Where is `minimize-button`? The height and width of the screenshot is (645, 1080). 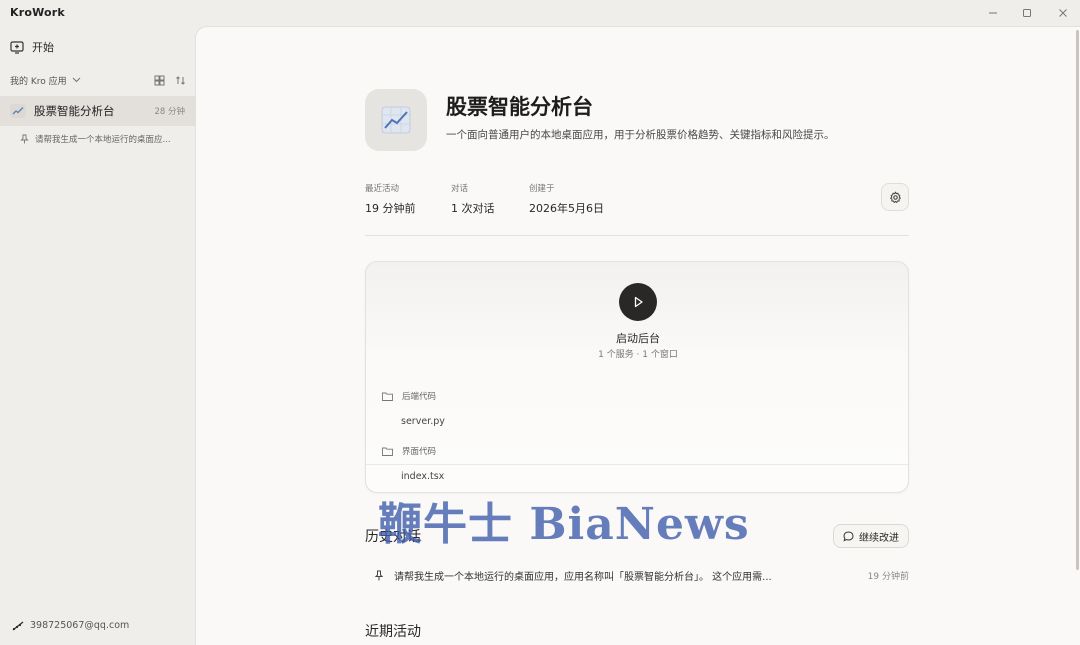 minimize-button is located at coordinates (993, 13).